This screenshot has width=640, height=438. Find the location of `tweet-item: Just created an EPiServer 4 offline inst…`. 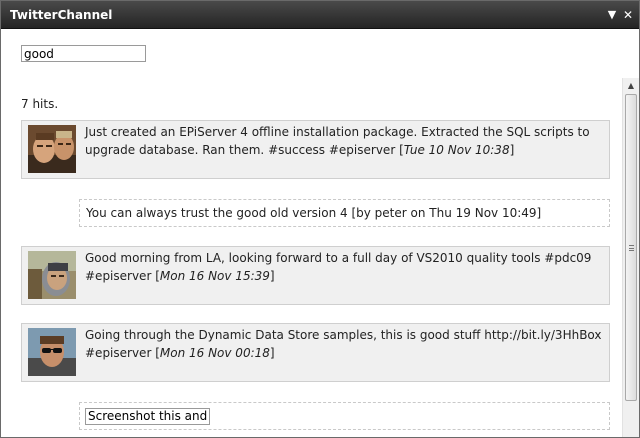

tweet-item: Just created an EPiServer 4 offline inst… is located at coordinates (315, 149).